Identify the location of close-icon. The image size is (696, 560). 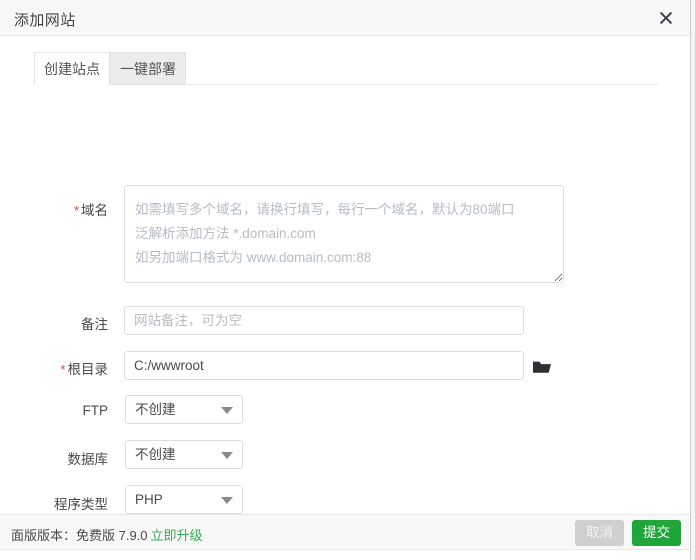
(666, 18).